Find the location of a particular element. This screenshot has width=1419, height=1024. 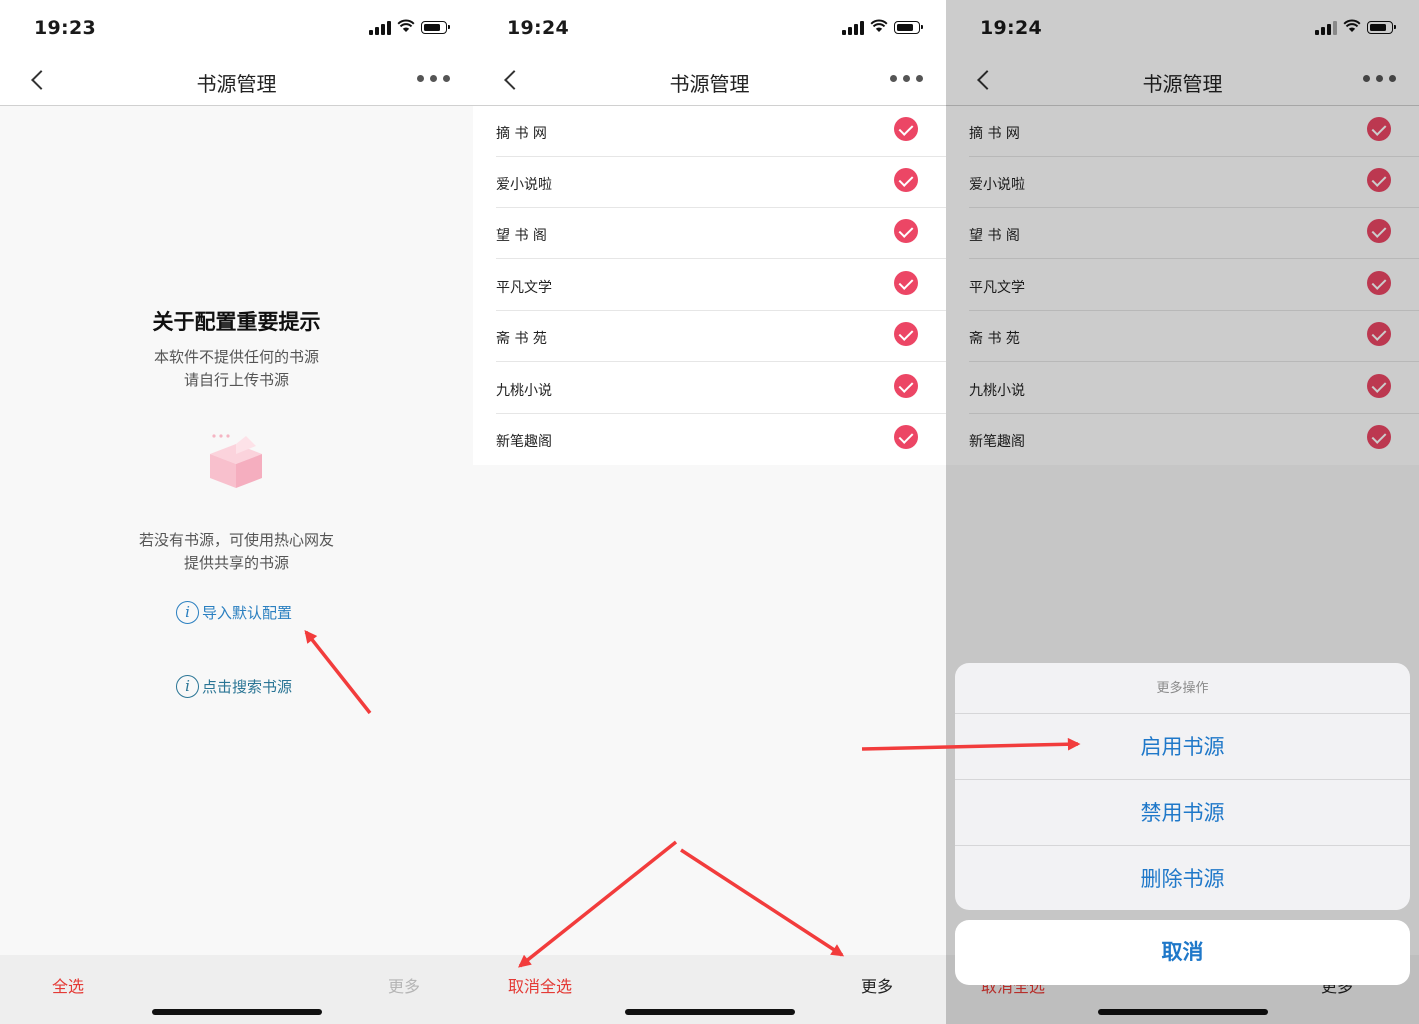

status-time: 19:24 is located at coordinates (538, 28).